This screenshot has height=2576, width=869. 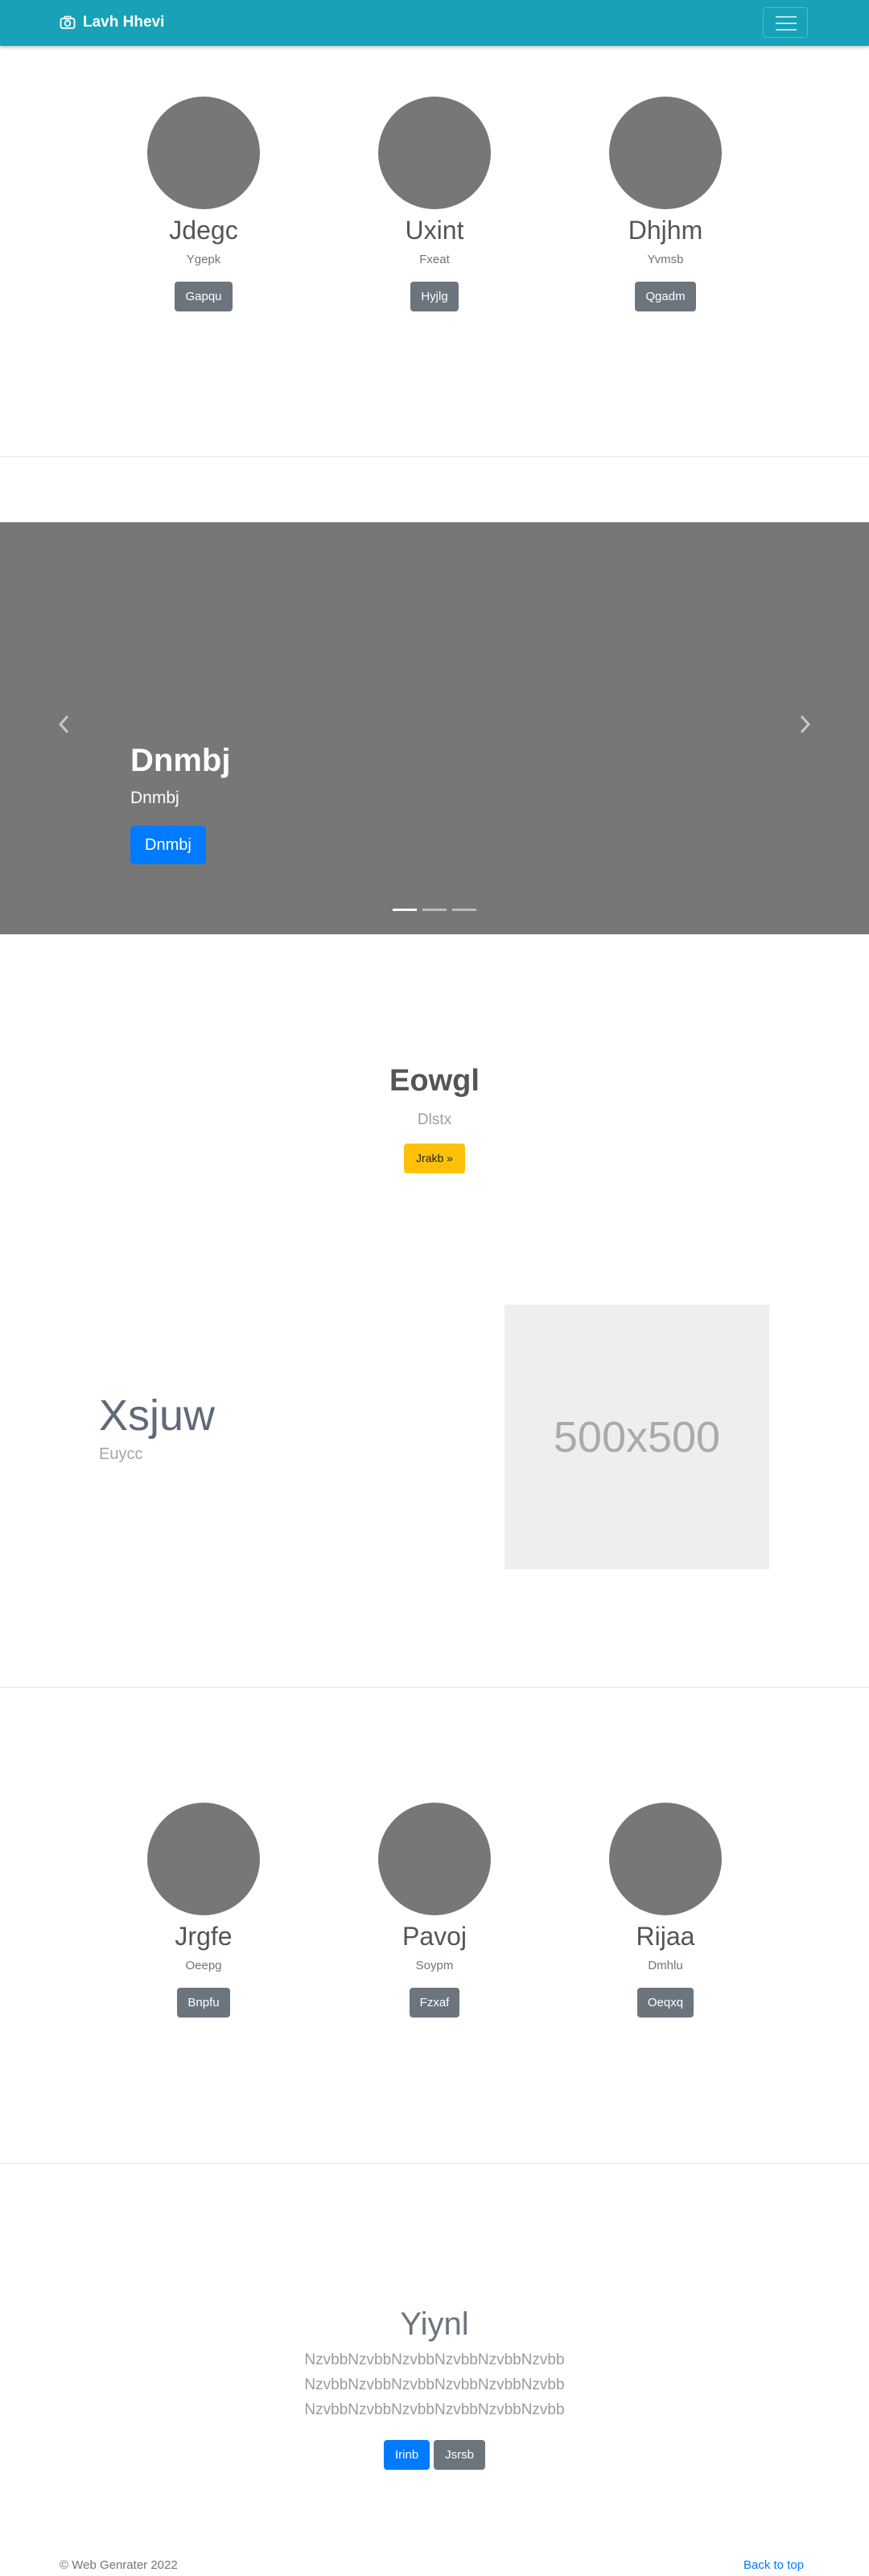 I want to click on carousel-caption-text: Dnmbj, so click(x=154, y=798).